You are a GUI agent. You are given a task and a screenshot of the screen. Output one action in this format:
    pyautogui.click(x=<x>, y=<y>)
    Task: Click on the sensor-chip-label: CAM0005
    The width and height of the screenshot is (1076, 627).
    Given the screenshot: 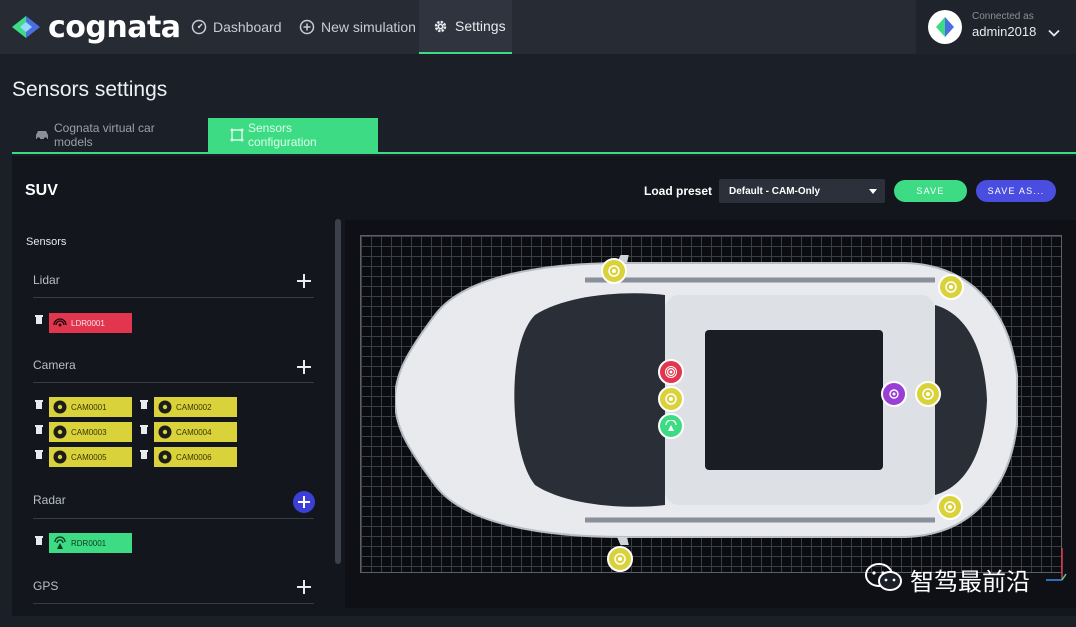 What is the action you would take?
    pyautogui.click(x=89, y=457)
    